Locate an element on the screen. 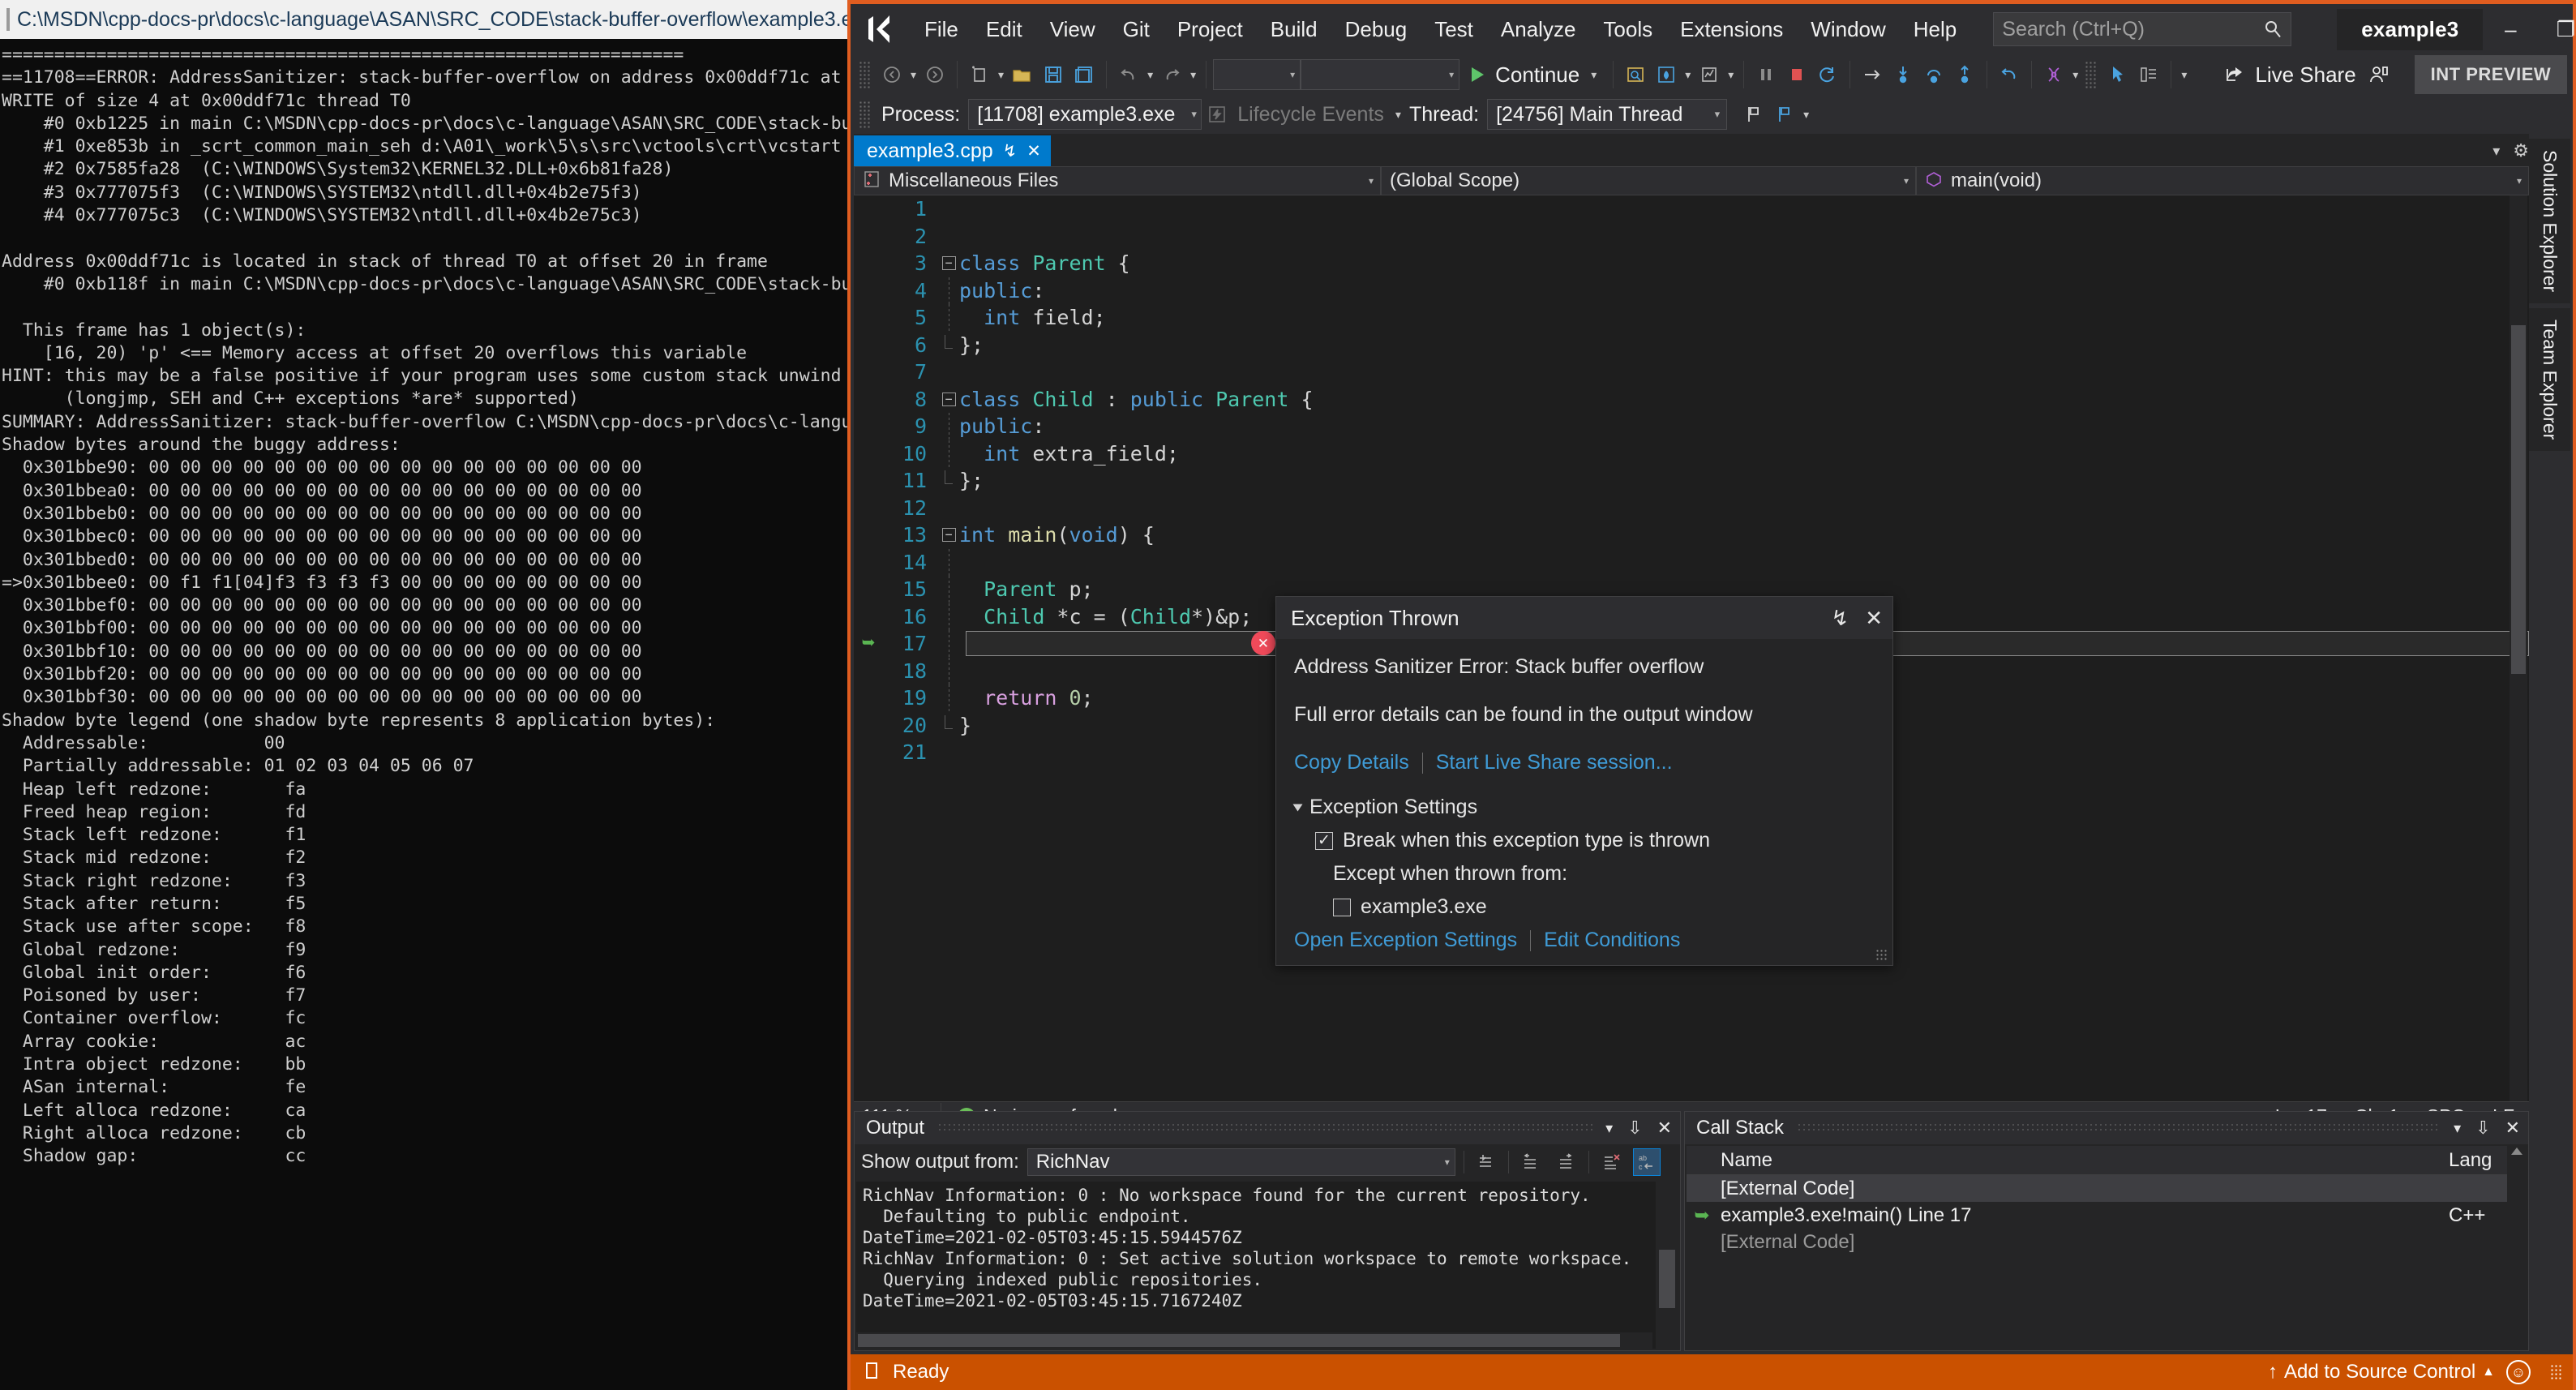 The width and height of the screenshot is (2576, 1390). editor-vertical-scrollbar is located at coordinates (2518, 655).